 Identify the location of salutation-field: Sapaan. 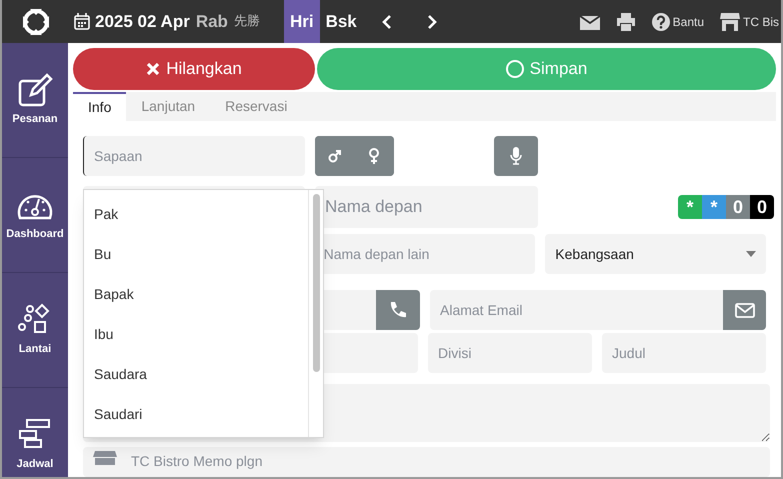
(194, 156).